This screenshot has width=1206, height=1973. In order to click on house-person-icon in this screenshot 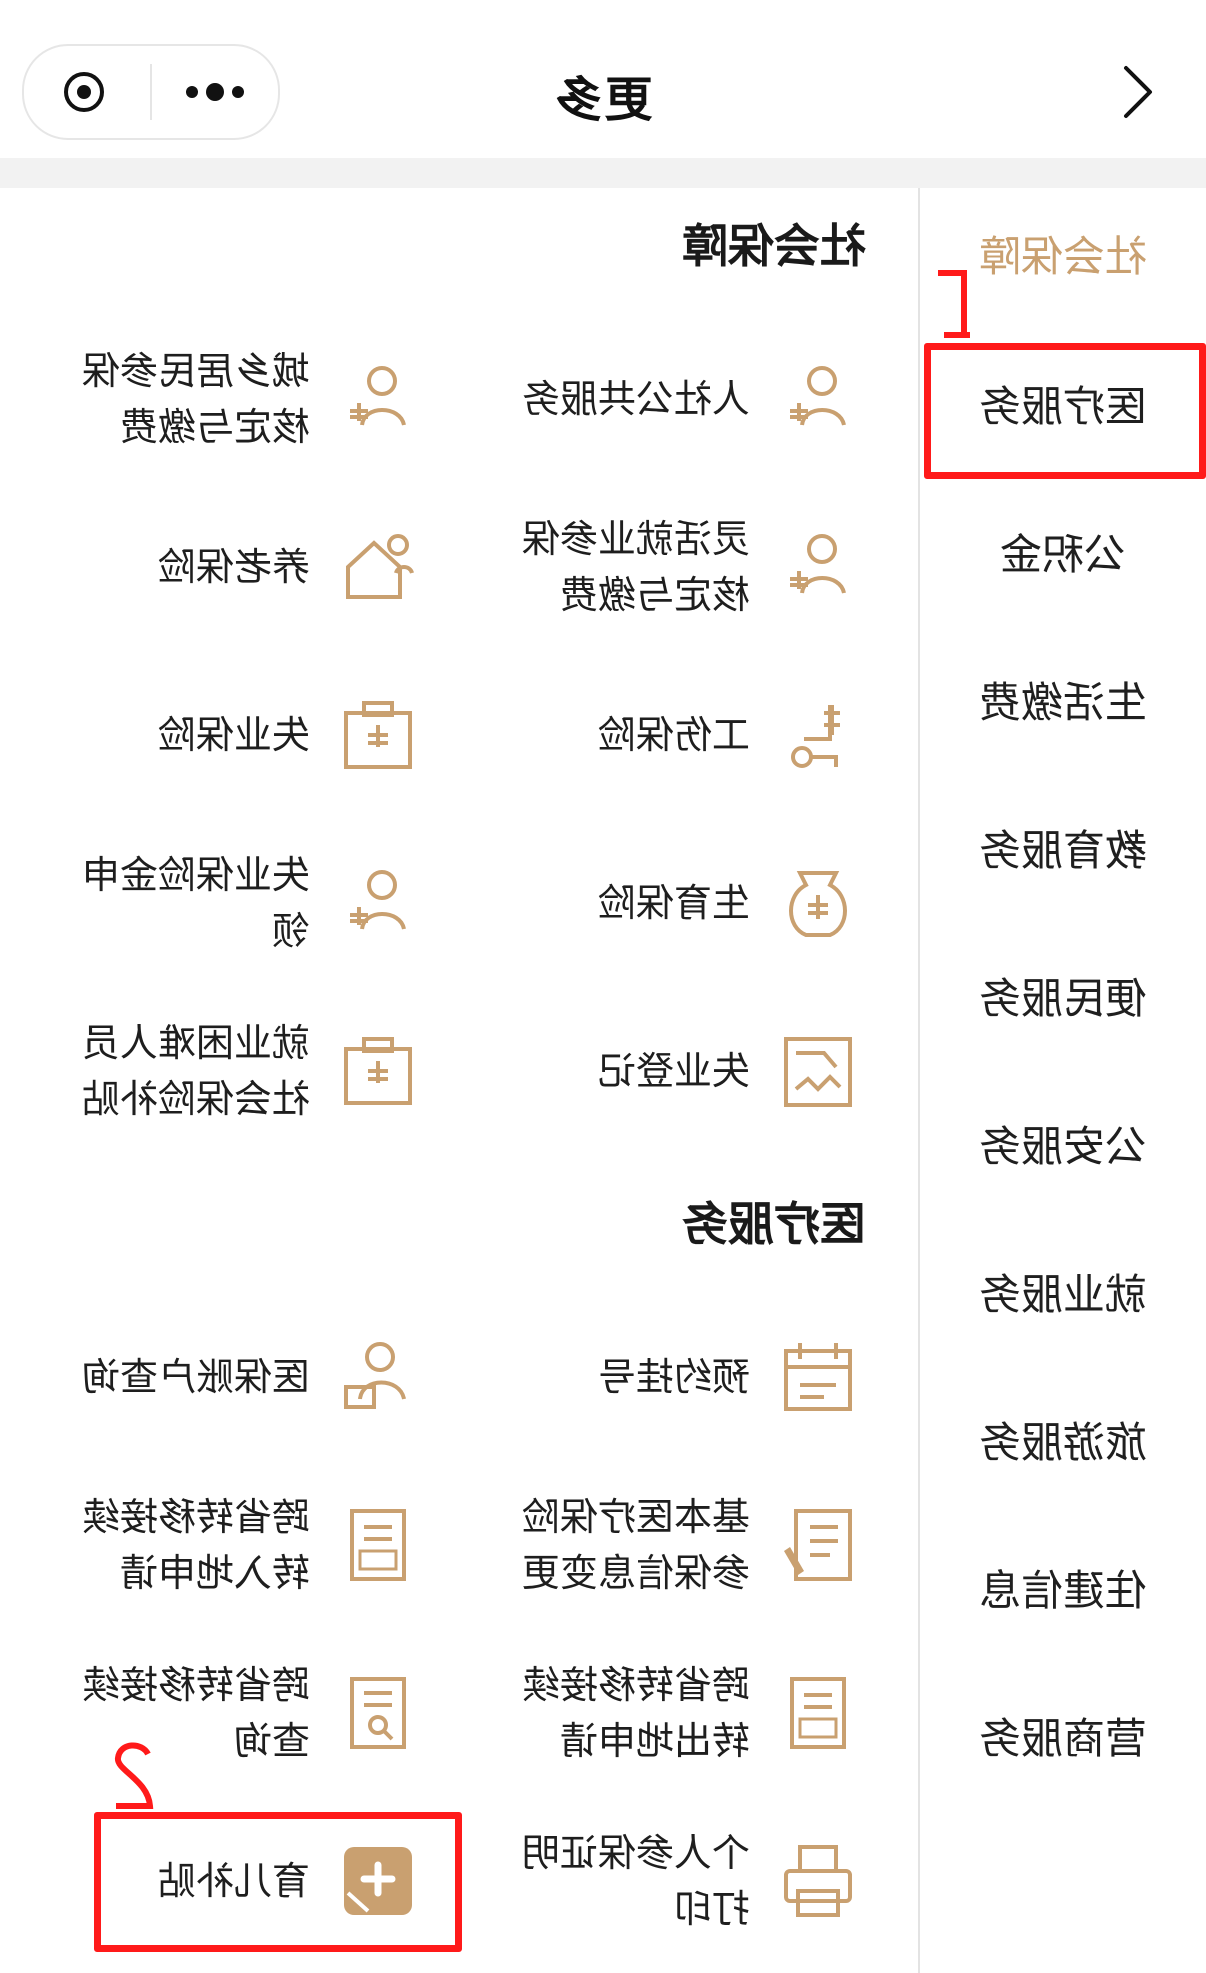, I will do `click(380, 566)`.